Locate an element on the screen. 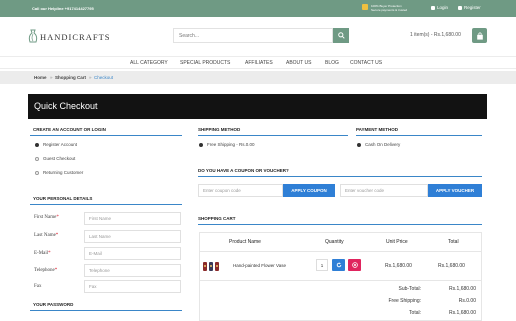  nav-affiliates: AFFILIATES is located at coordinates (259, 63).